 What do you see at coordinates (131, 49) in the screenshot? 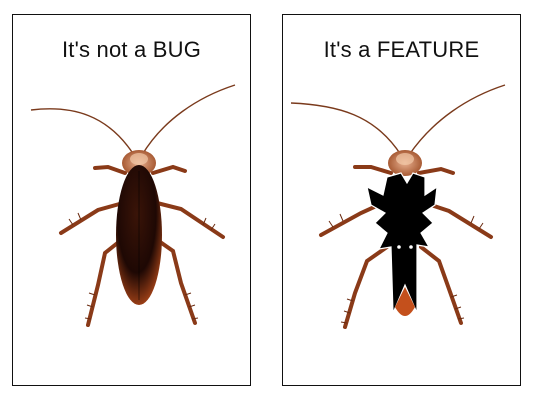
I see `caption-not-a-bug: It's not a BUG` at bounding box center [131, 49].